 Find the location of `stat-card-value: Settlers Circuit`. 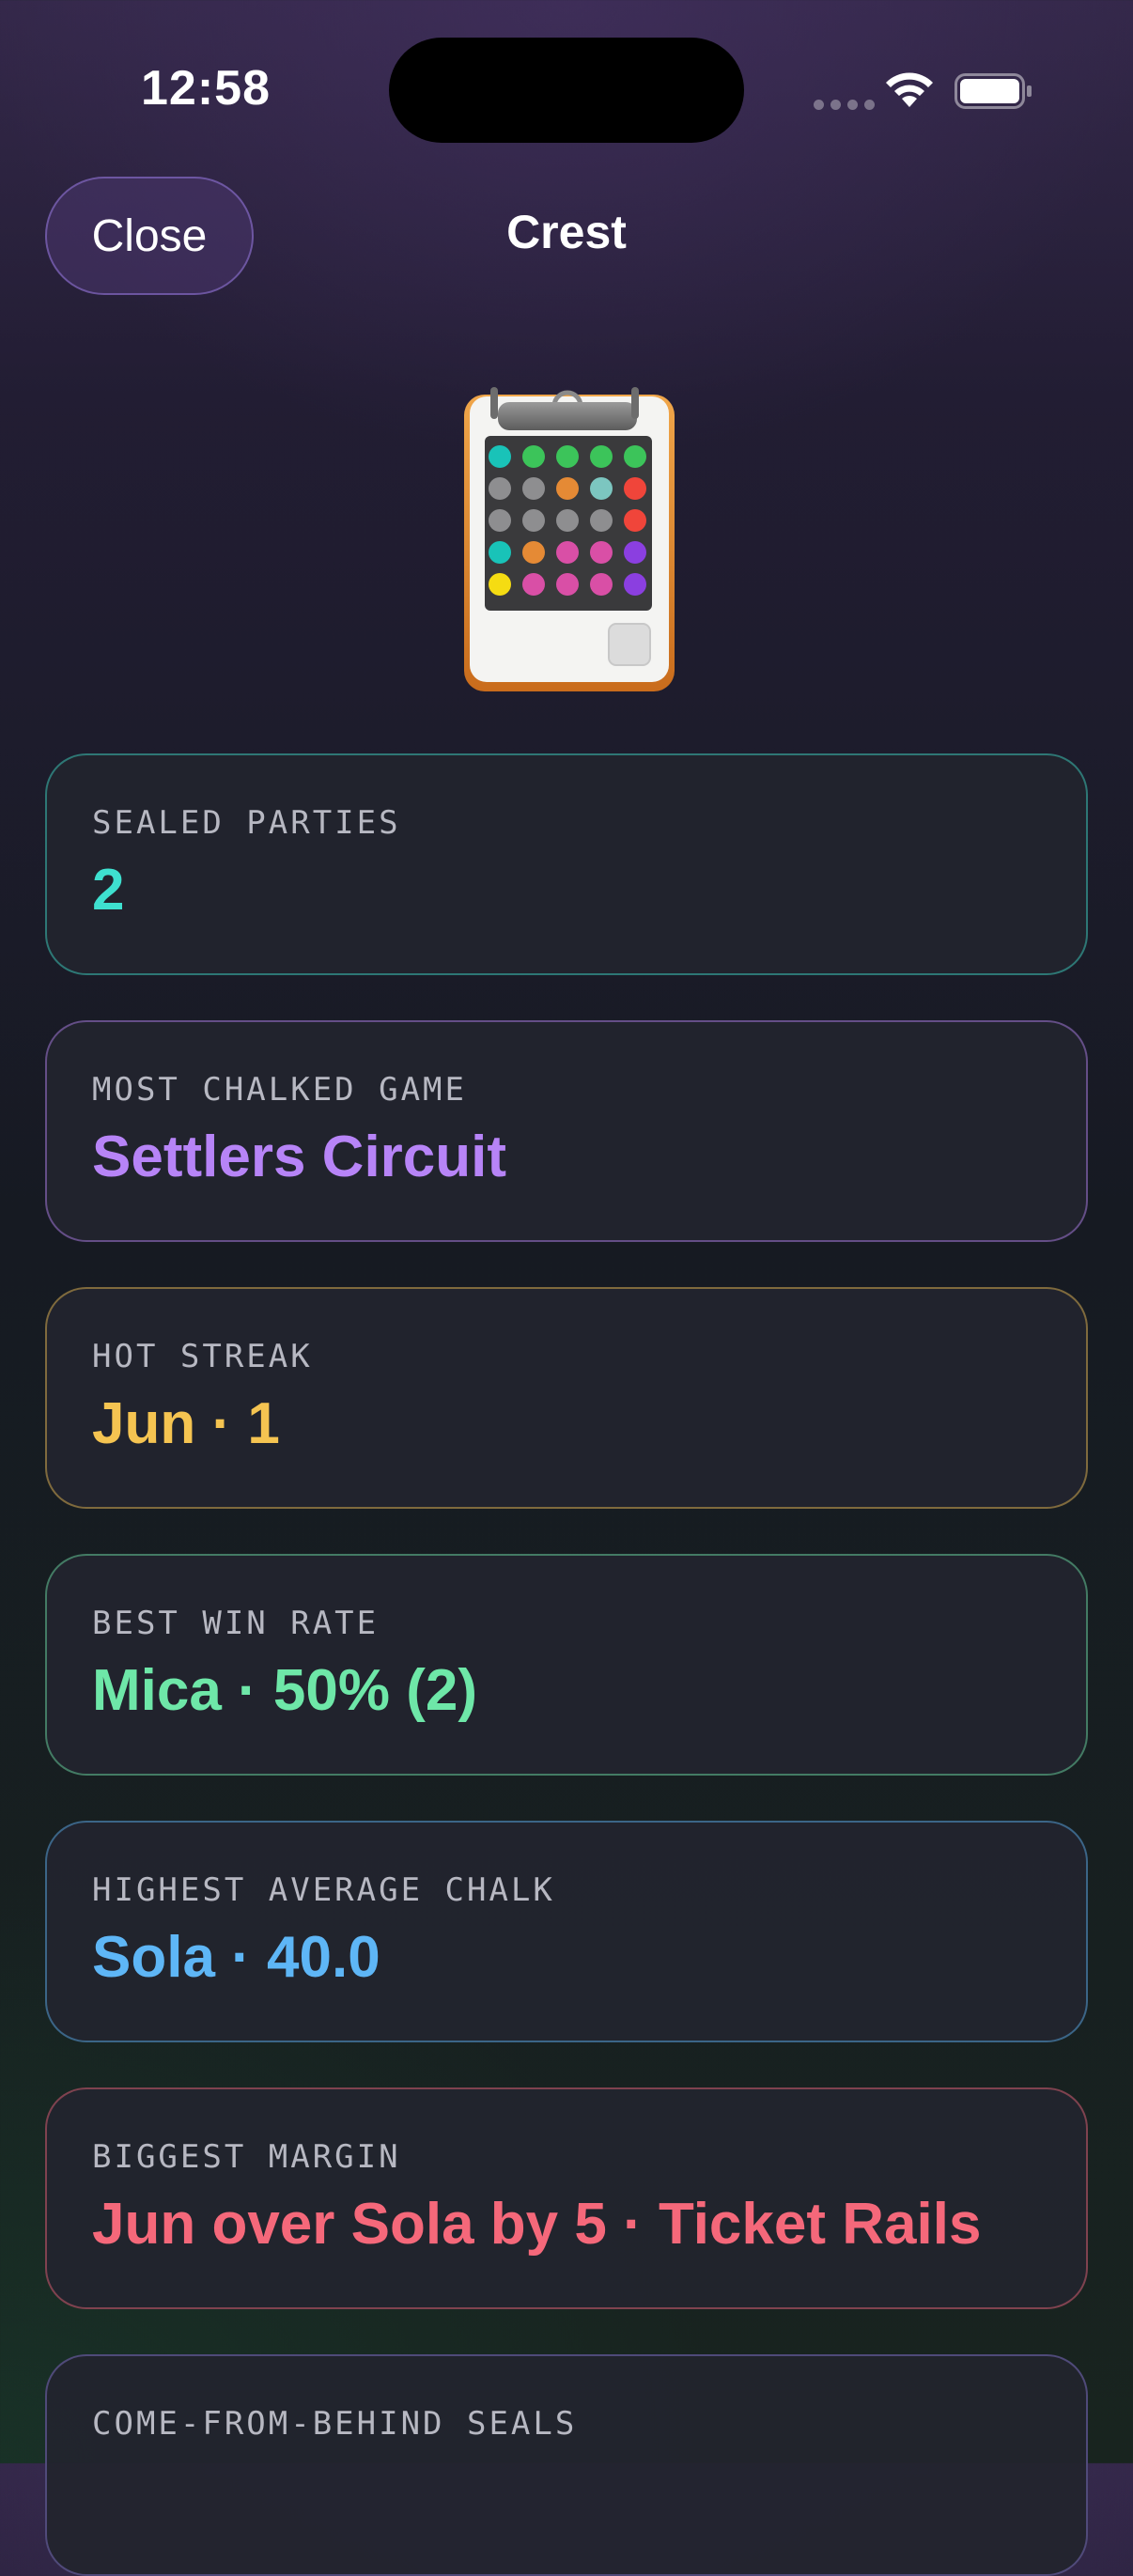

stat-card-value: Settlers Circuit is located at coordinates (299, 1157).